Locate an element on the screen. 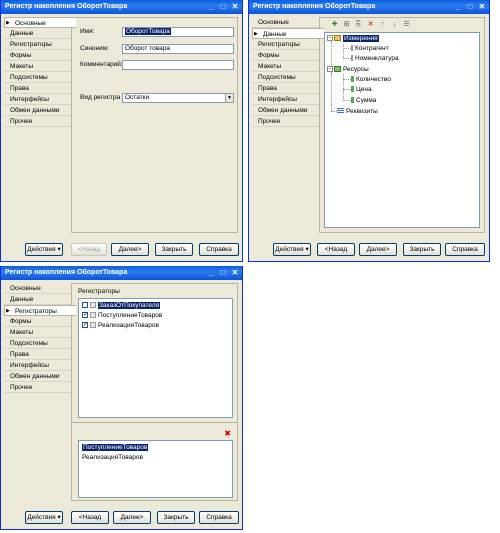 Image resolution: width=500 pixels, height=533 pixels. tree-node-item: Номенклатура is located at coordinates (375, 58).